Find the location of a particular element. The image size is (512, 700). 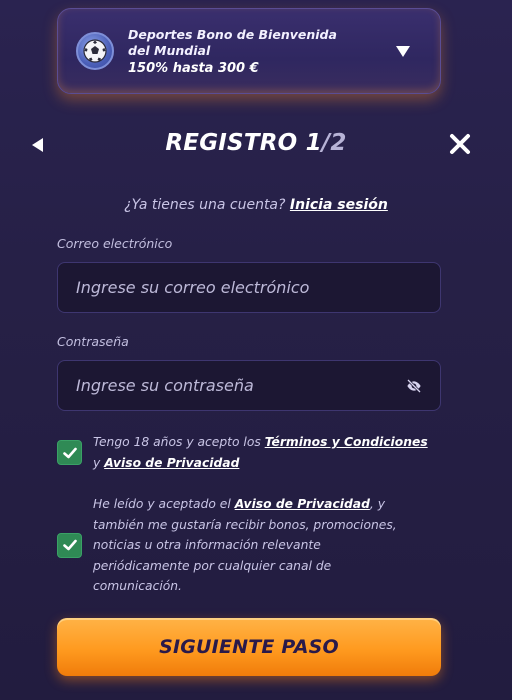

title-step: REGISTRO 1 is located at coordinates (243, 143).